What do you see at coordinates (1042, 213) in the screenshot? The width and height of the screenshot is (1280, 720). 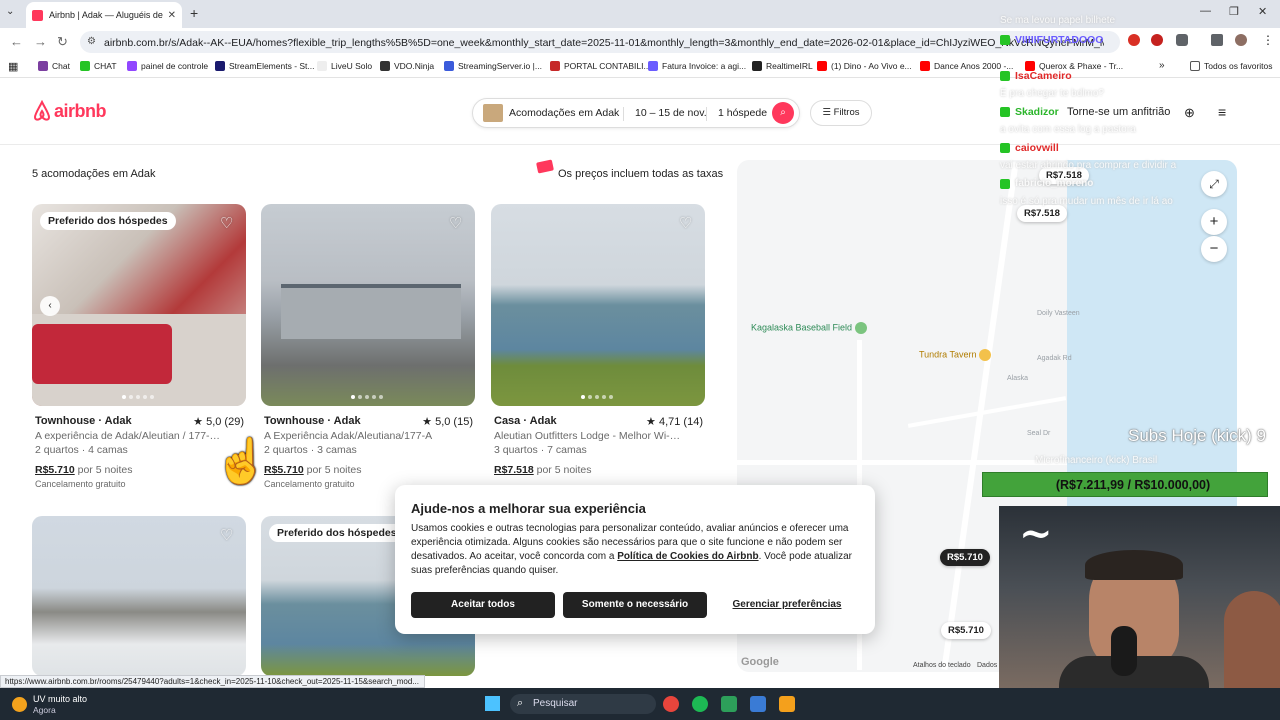 I see `price-pin: R$7.518` at bounding box center [1042, 213].